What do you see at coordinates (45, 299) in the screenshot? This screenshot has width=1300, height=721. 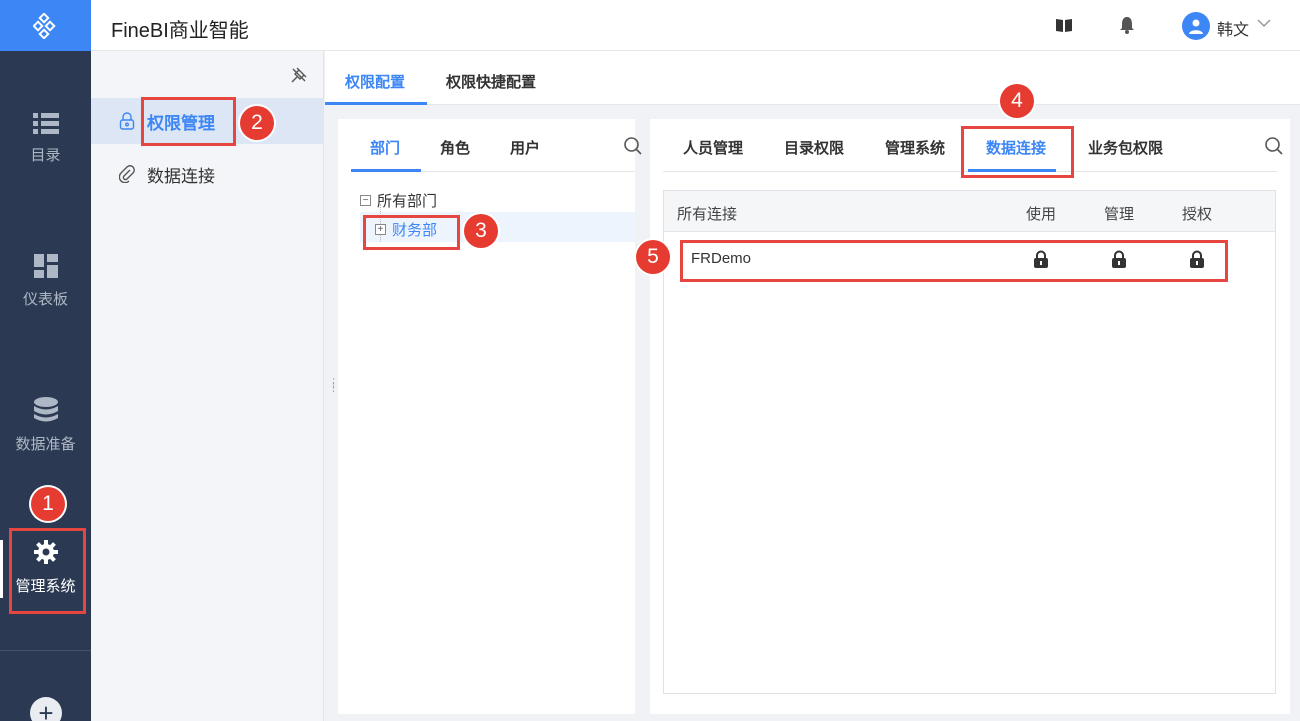 I see `nav-label-dashboard: 仪表板` at bounding box center [45, 299].